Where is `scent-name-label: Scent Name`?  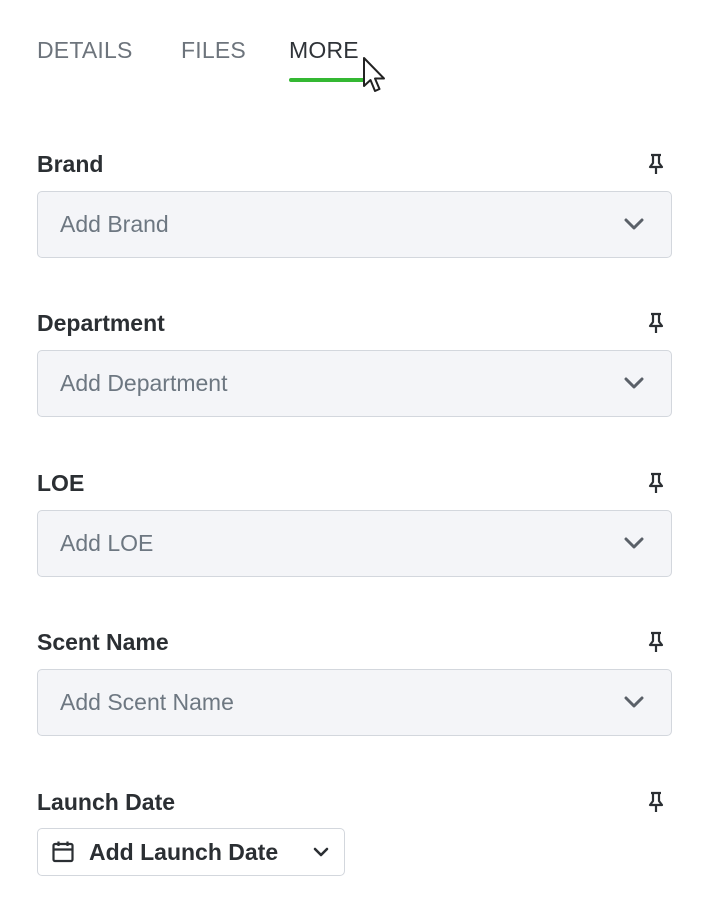 scent-name-label: Scent Name is located at coordinates (103, 642).